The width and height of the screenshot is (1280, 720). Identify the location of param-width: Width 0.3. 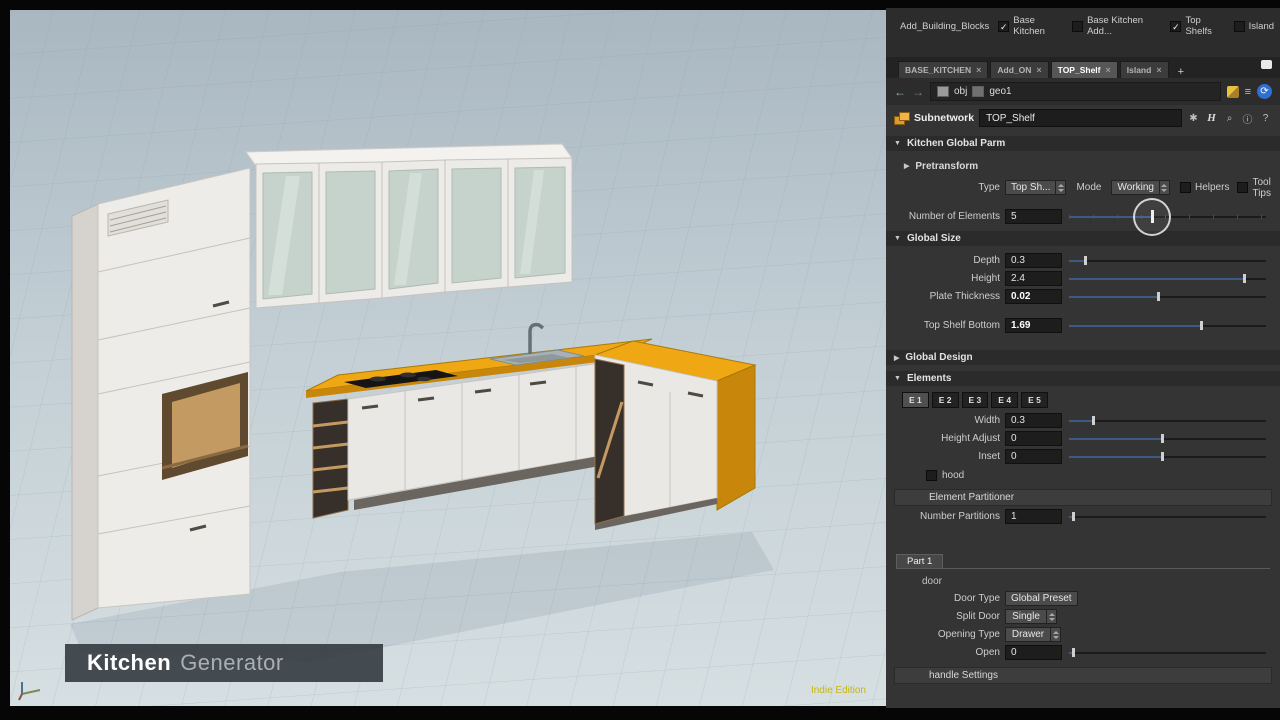
(1083, 420).